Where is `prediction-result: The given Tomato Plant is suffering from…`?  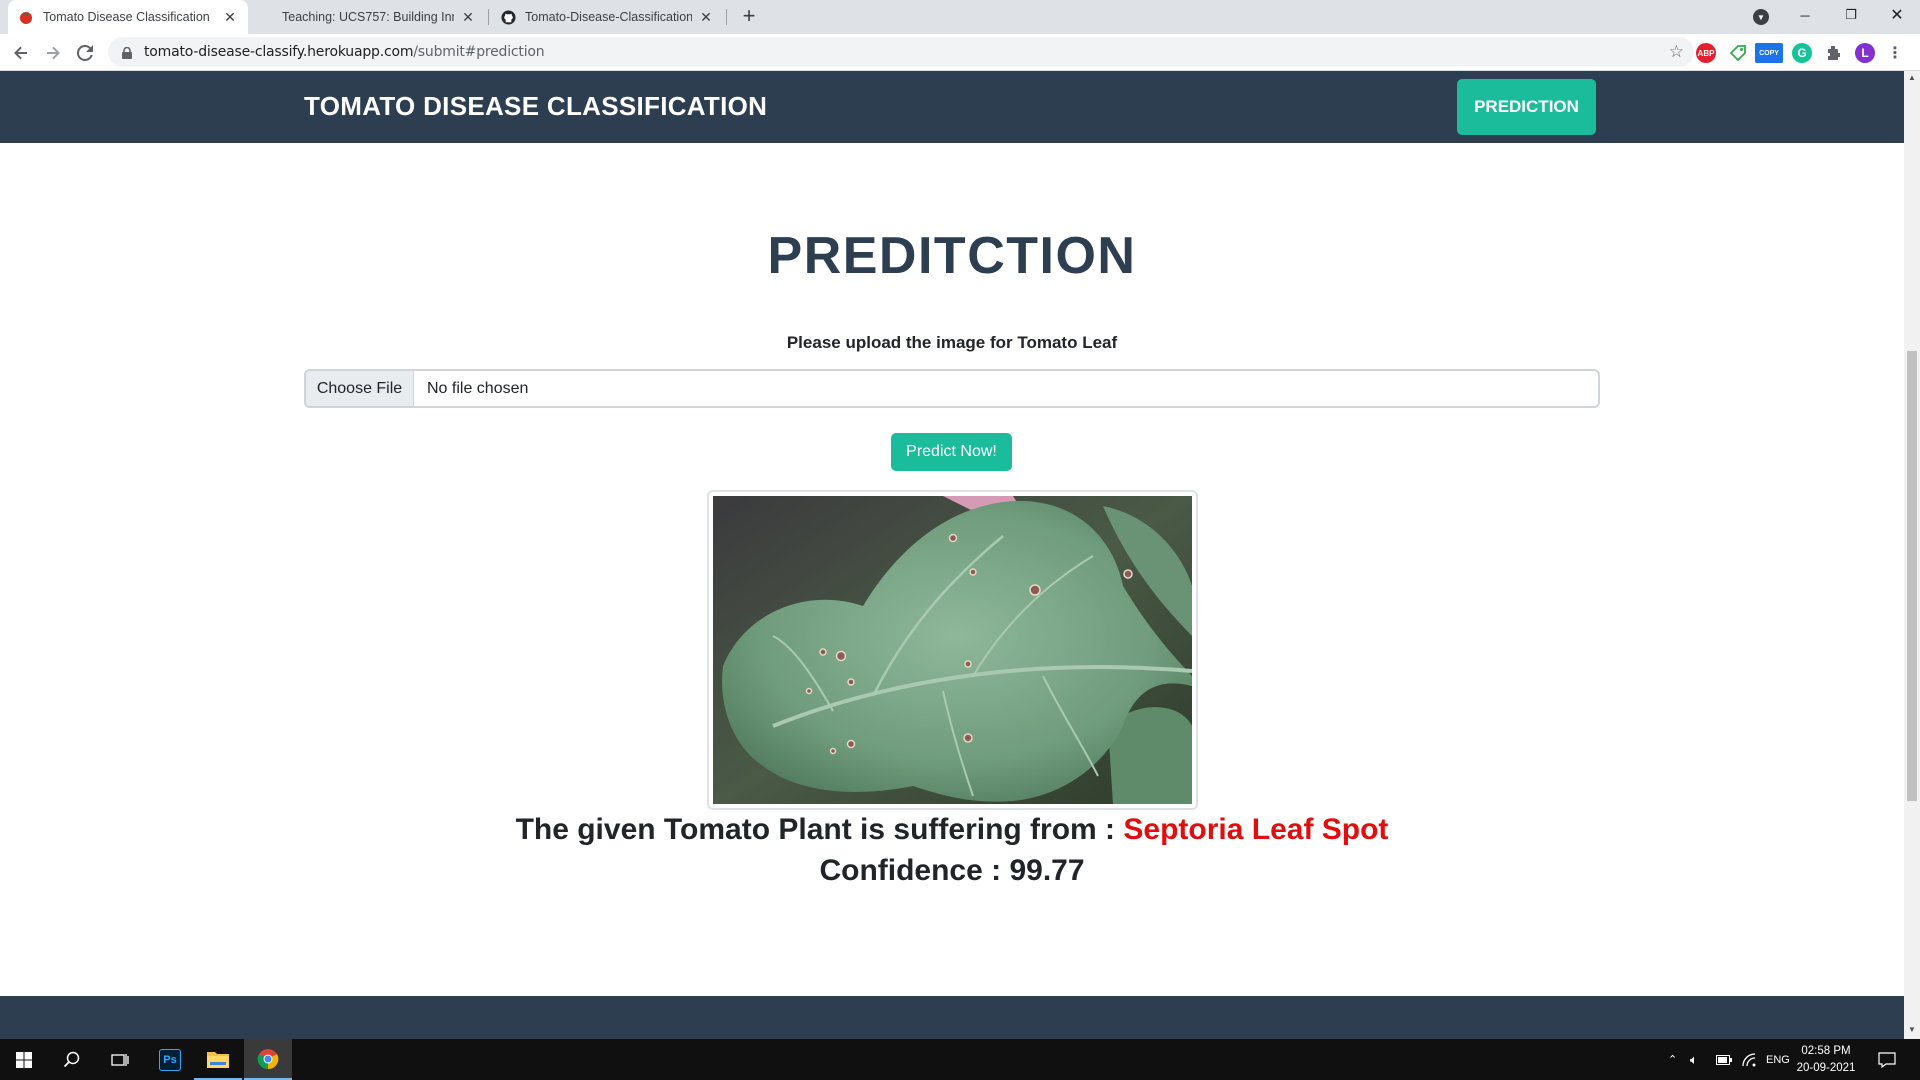 prediction-result: The given Tomato Plant is suffering from… is located at coordinates (952, 830).